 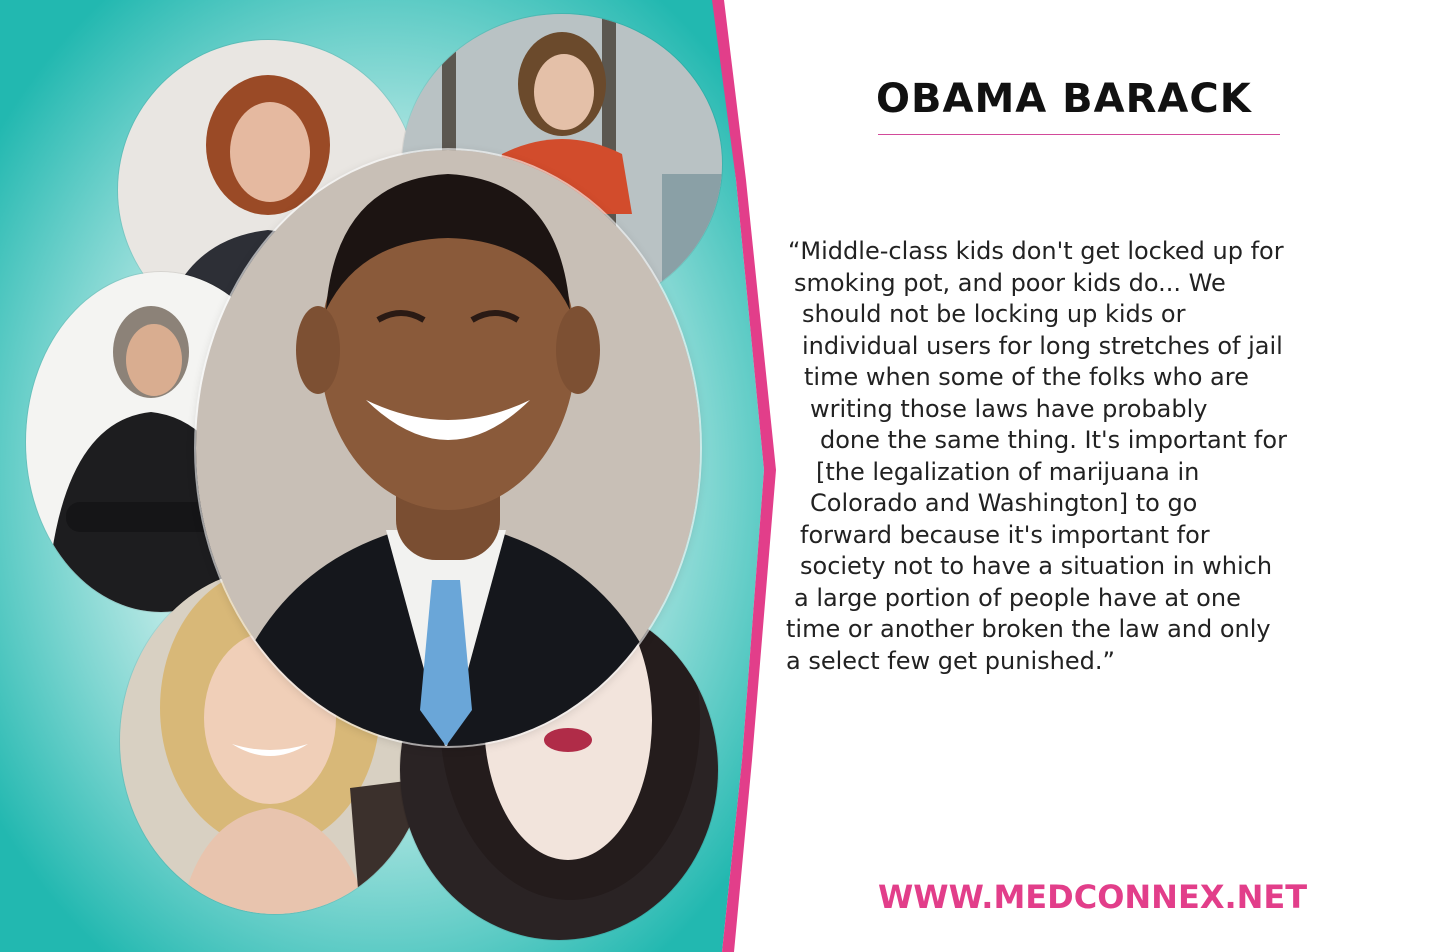 What do you see at coordinates (994, 314) in the screenshot?
I see `quote-line: should not be locking up kids or` at bounding box center [994, 314].